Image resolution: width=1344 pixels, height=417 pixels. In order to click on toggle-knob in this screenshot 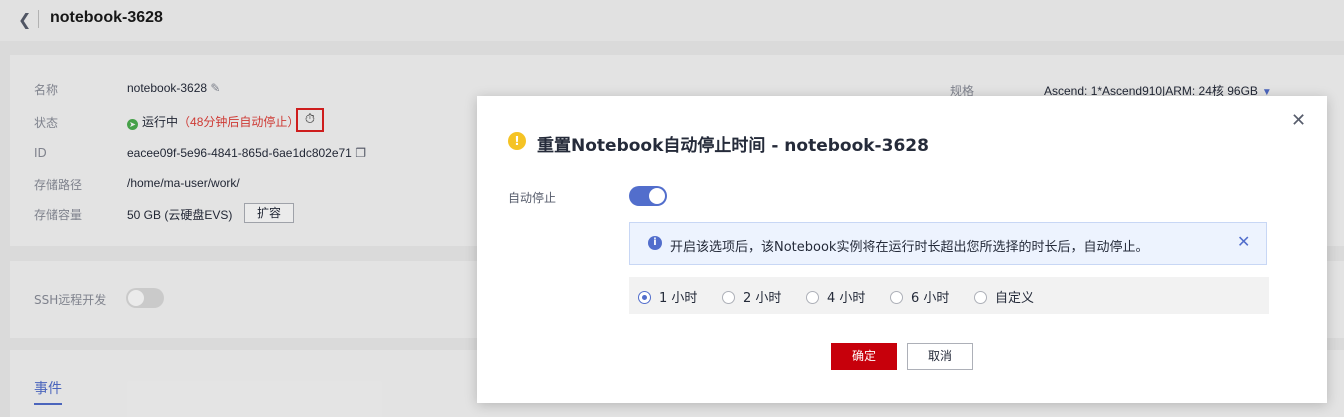, I will do `click(657, 196)`.